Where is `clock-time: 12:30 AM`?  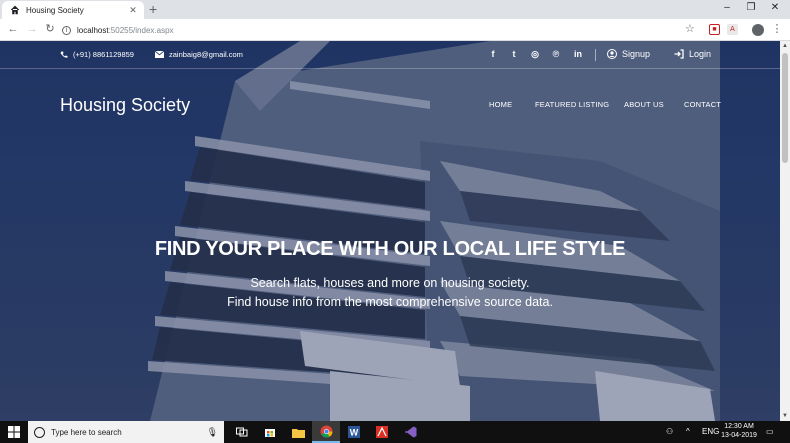
clock-time: 12:30 AM is located at coordinates (739, 426).